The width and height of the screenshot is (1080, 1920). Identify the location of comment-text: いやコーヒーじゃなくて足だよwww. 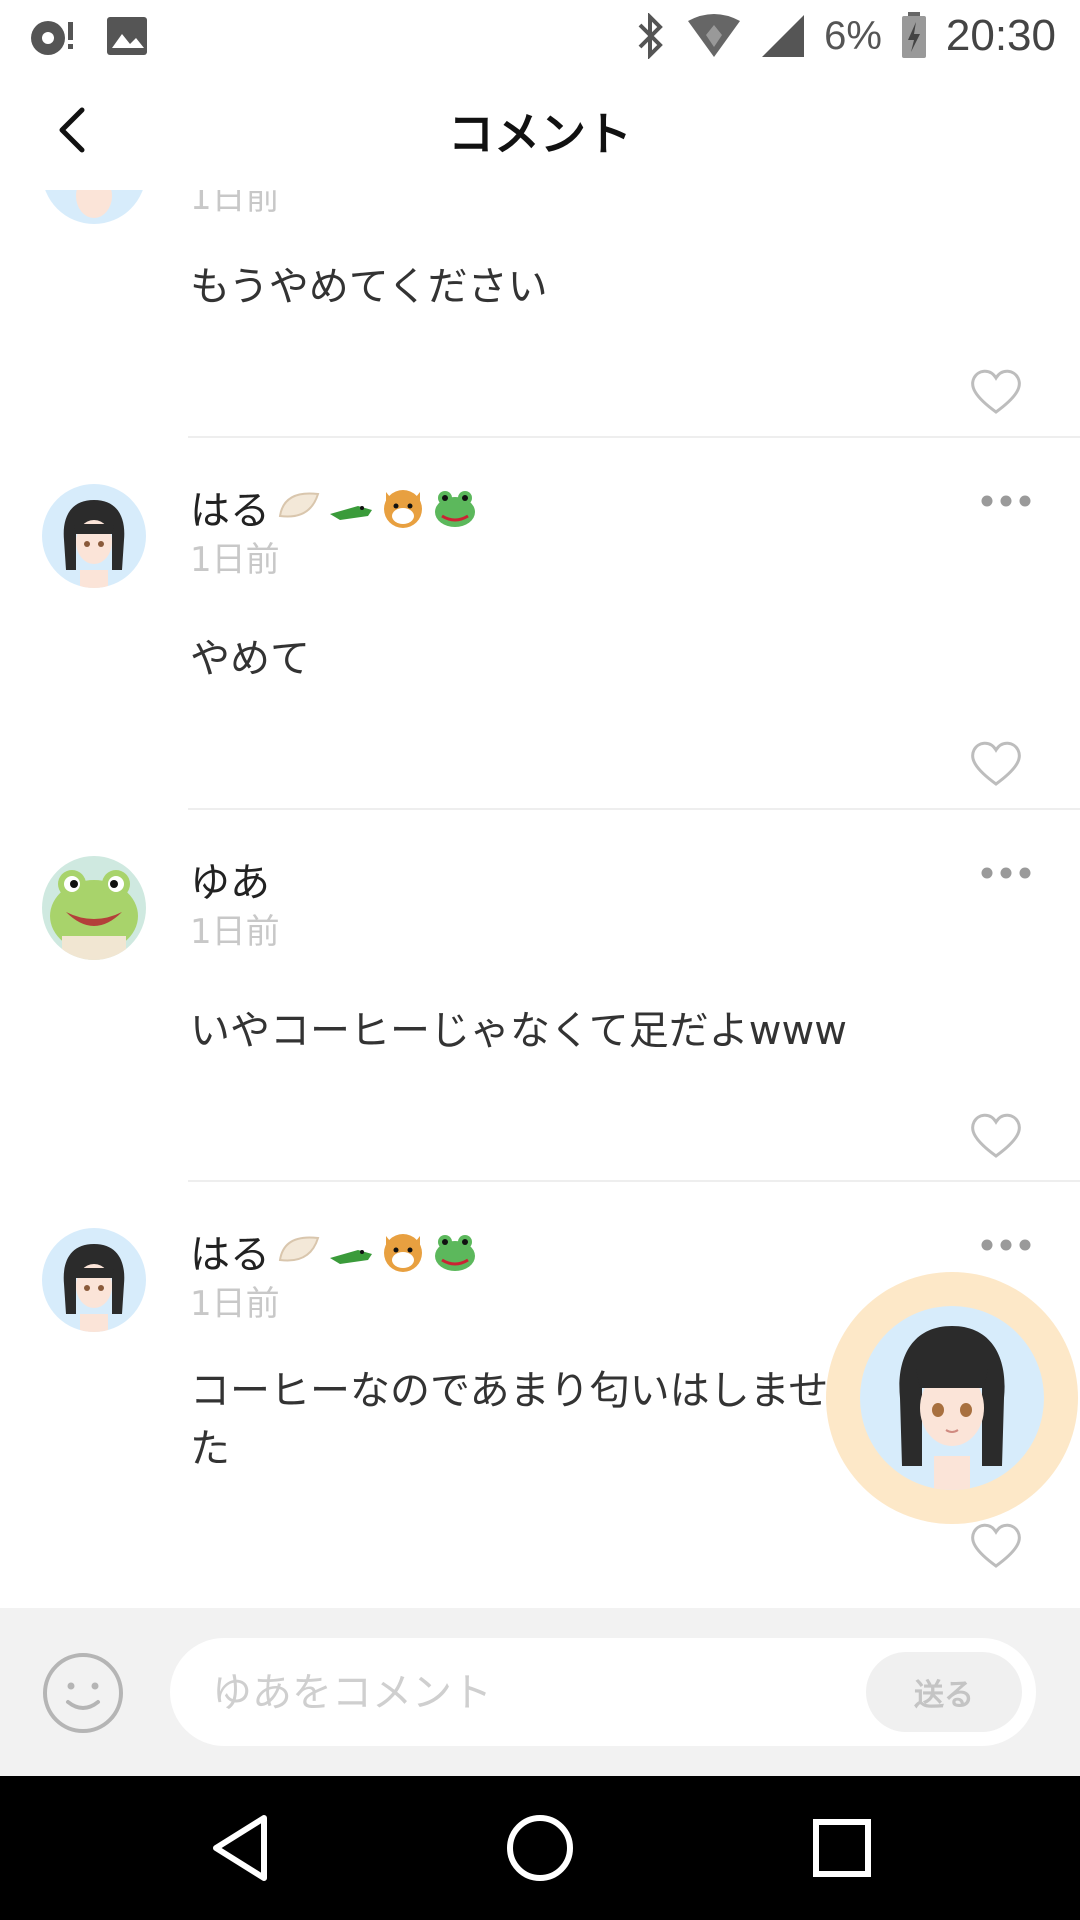
(518, 1031).